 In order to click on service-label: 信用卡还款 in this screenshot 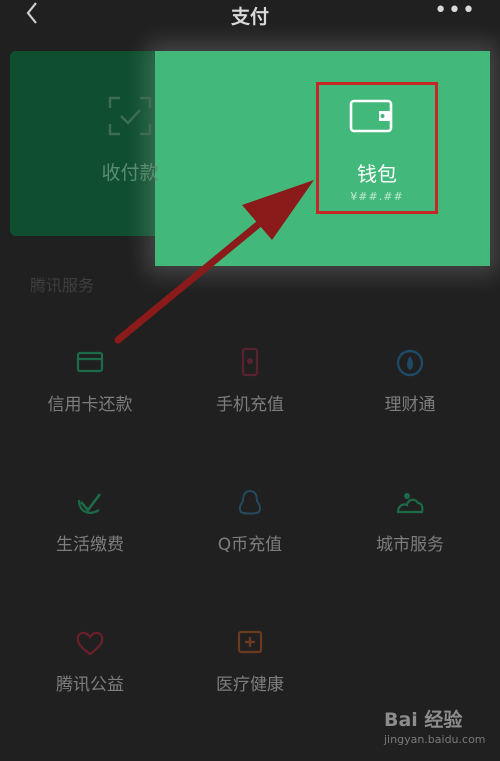, I will do `click(90, 405)`.